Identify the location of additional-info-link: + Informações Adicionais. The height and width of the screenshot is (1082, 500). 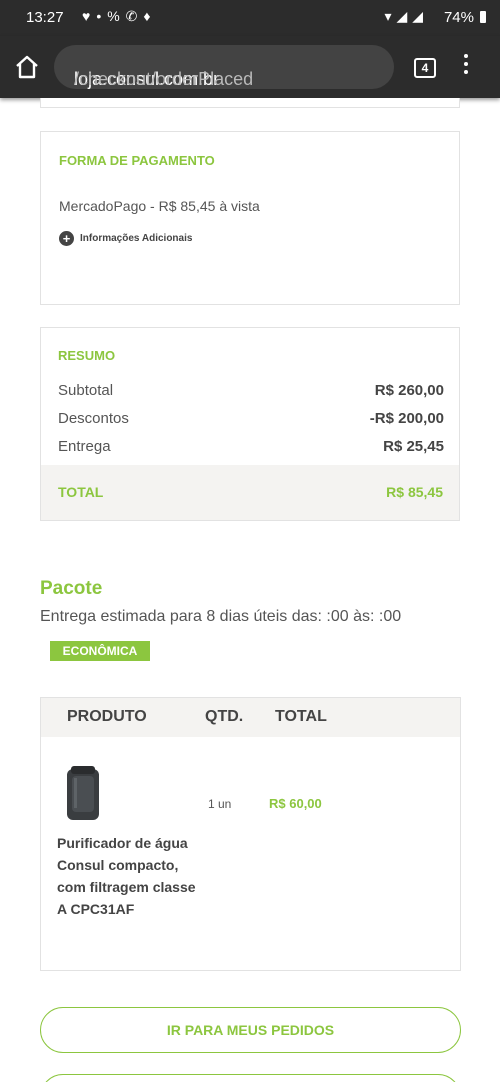
(125, 238).